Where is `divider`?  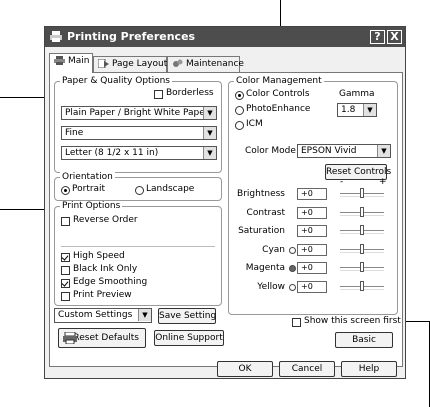
divider is located at coordinates (138, 246).